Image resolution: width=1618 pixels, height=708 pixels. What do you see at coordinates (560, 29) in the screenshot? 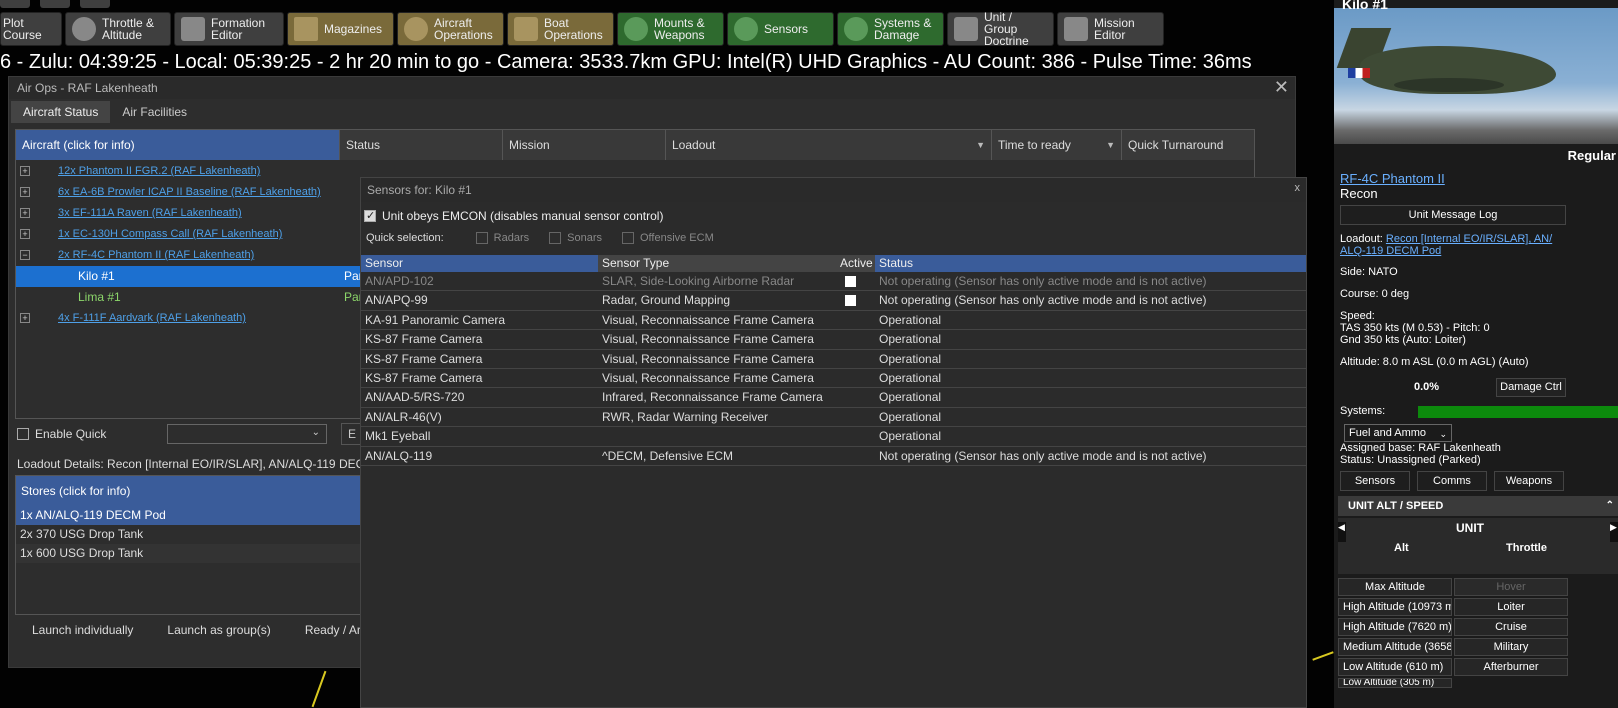
I see `boat-operations-button: Boat Operations` at bounding box center [560, 29].